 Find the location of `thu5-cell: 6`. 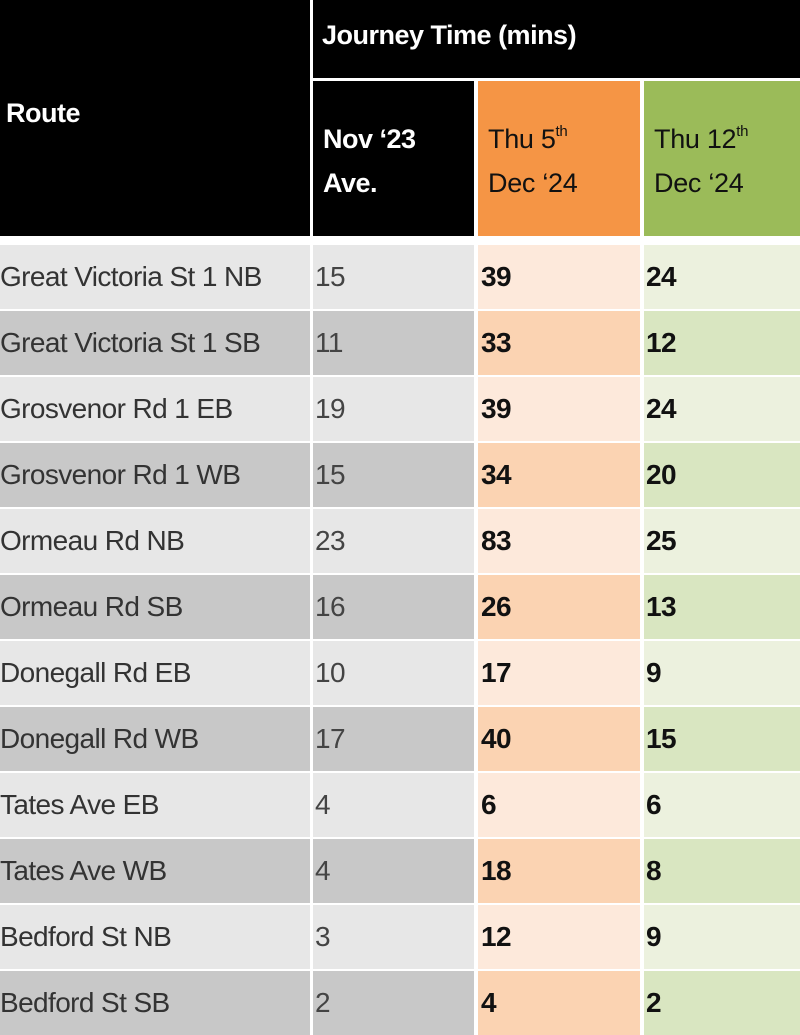

thu5-cell: 6 is located at coordinates (559, 805).